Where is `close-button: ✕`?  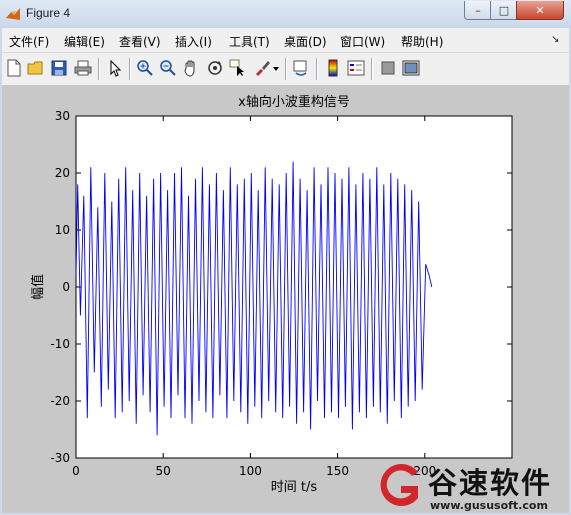 close-button: ✕ is located at coordinates (540, 10).